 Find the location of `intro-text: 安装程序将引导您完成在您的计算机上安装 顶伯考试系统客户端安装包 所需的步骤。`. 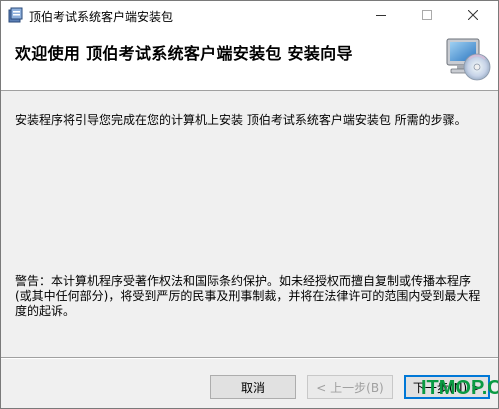

intro-text: 安装程序将引导您完成在您的计算机上安装 顶伯考试系统客户端安装包 所需的步骤。 is located at coordinates (241, 120).